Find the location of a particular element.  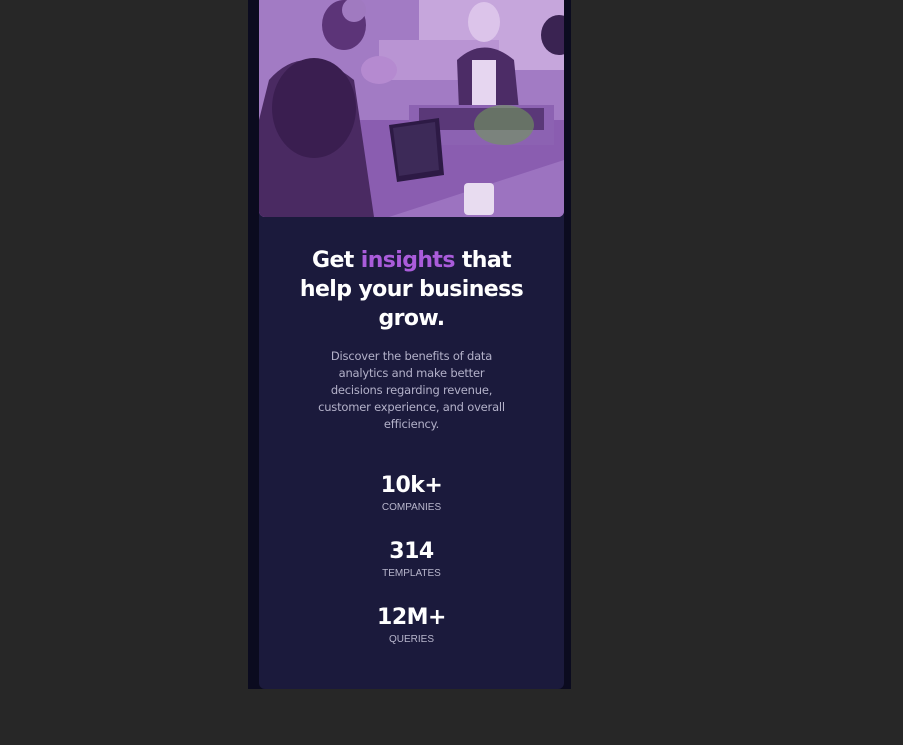

stat-queries: 12M+ QUERIES is located at coordinates (411, 626).